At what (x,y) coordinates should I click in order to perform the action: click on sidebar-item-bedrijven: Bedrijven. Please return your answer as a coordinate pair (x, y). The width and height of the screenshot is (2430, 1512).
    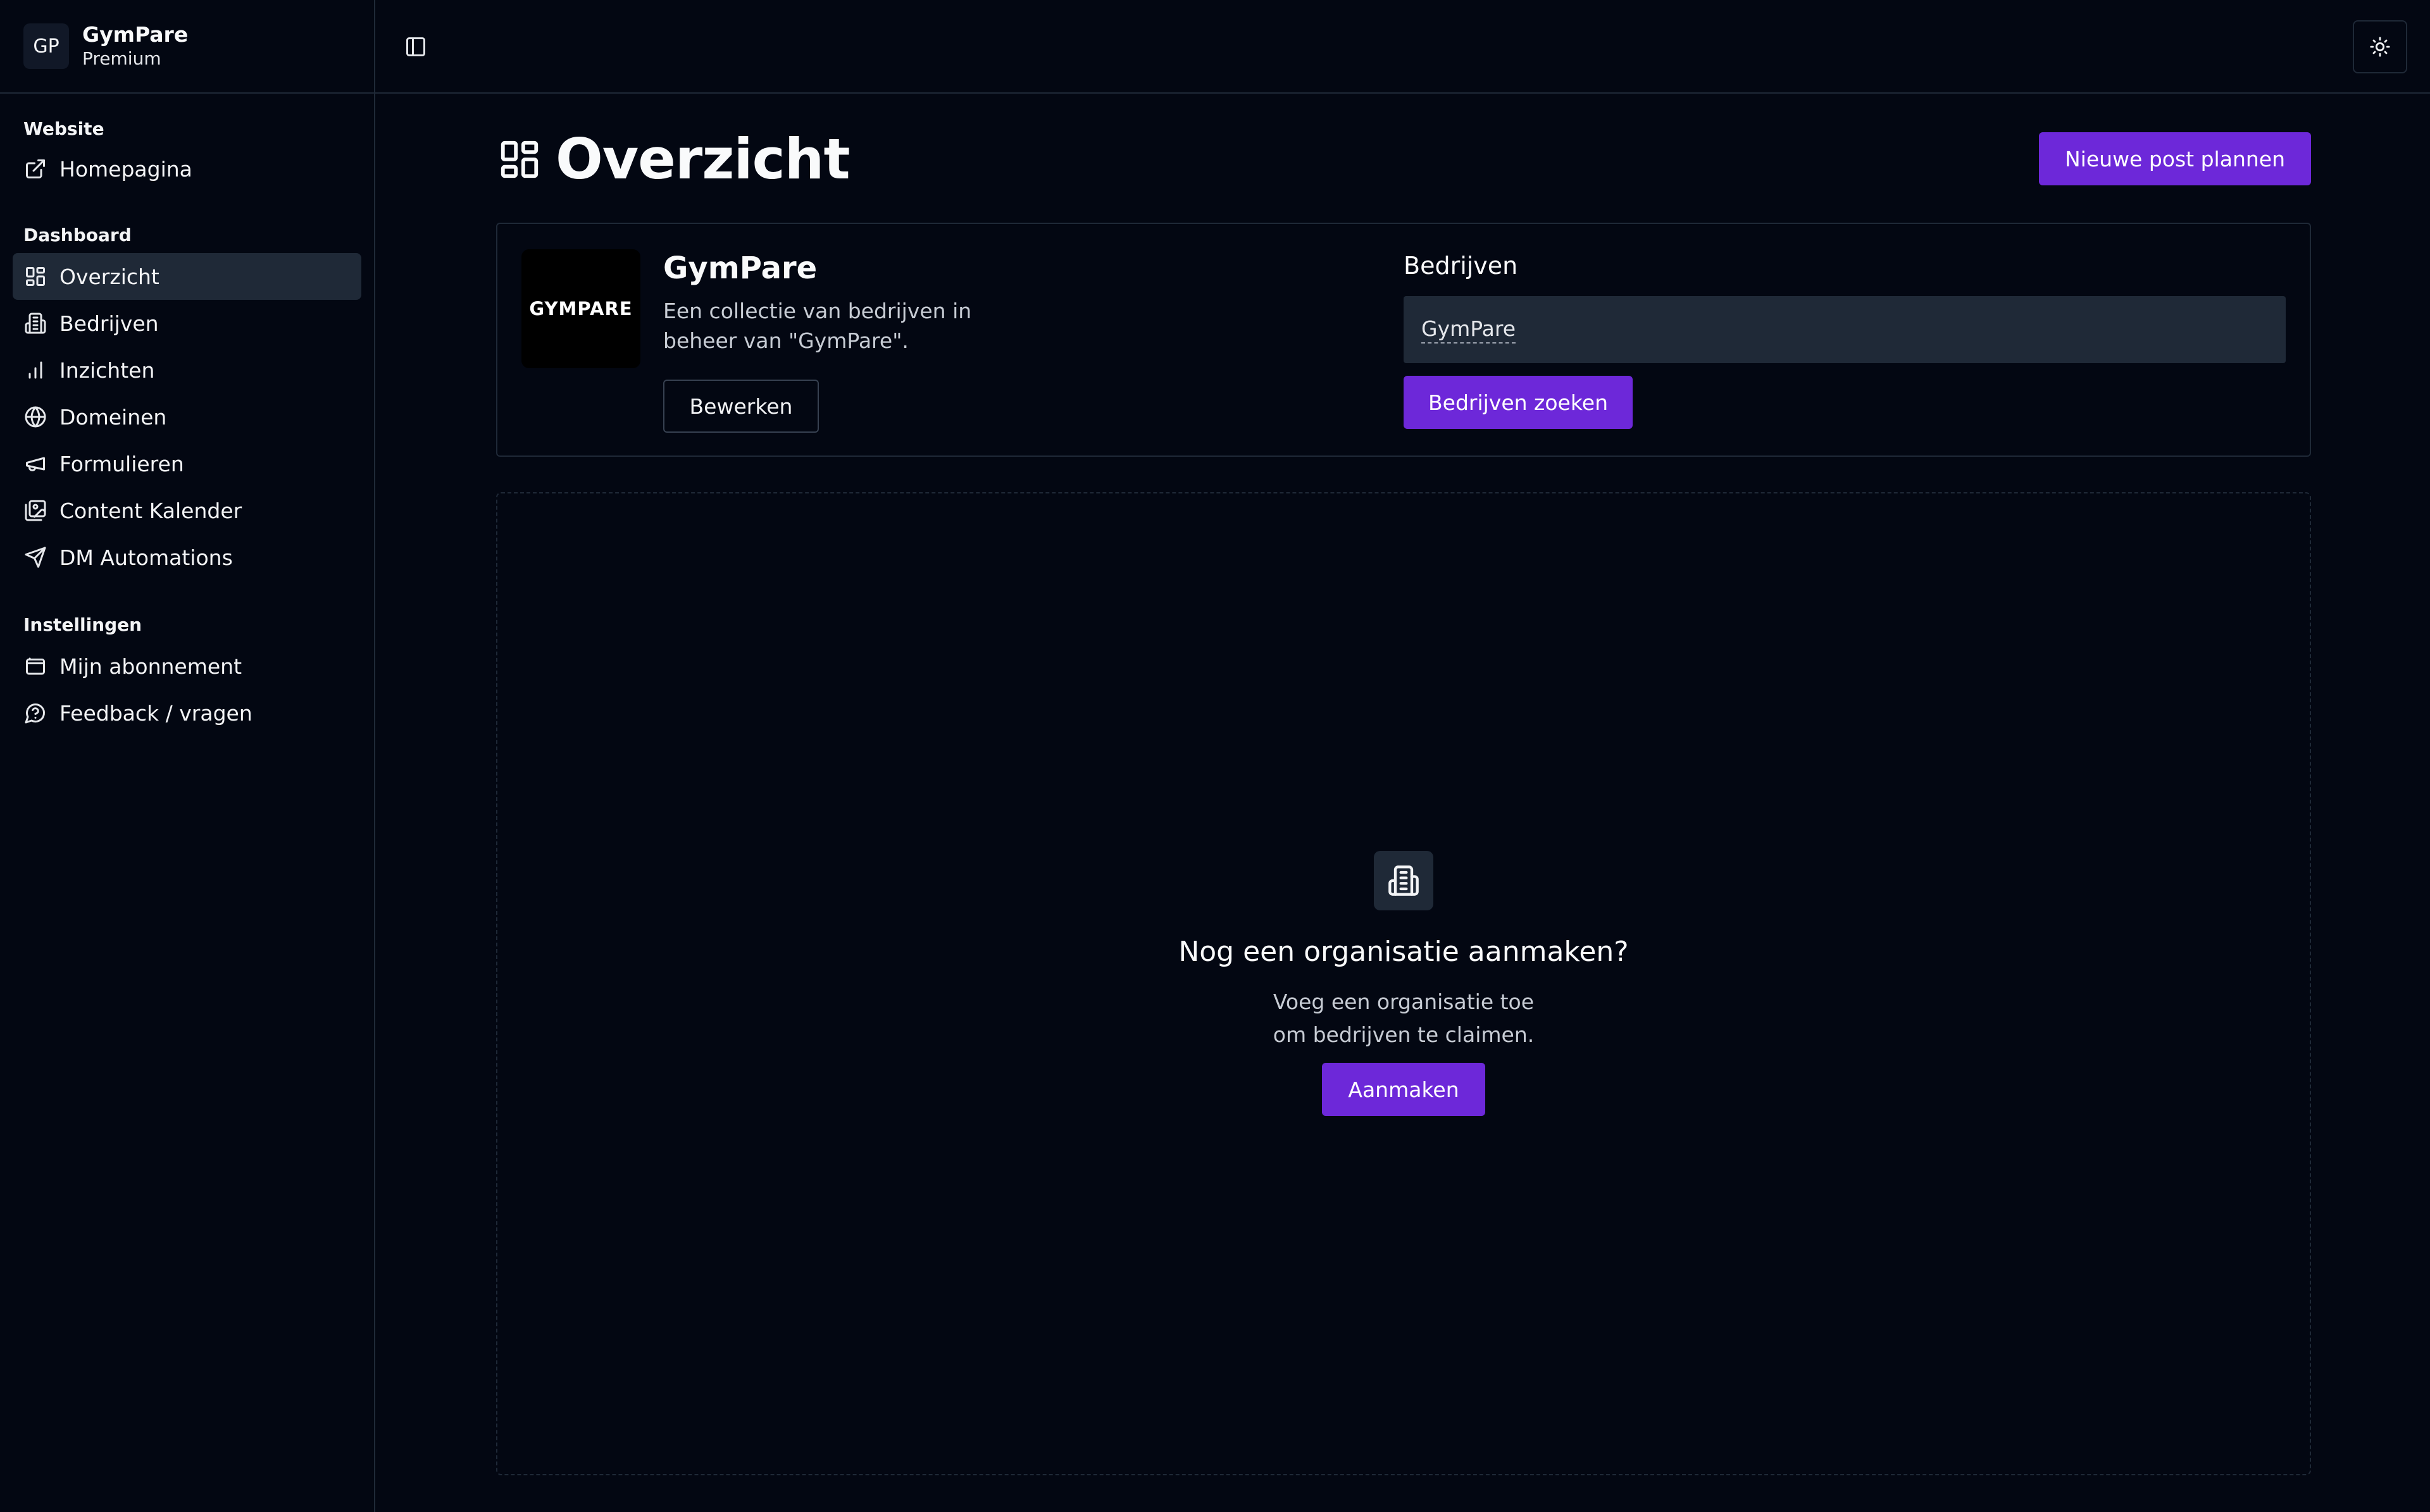
    Looking at the image, I should click on (187, 323).